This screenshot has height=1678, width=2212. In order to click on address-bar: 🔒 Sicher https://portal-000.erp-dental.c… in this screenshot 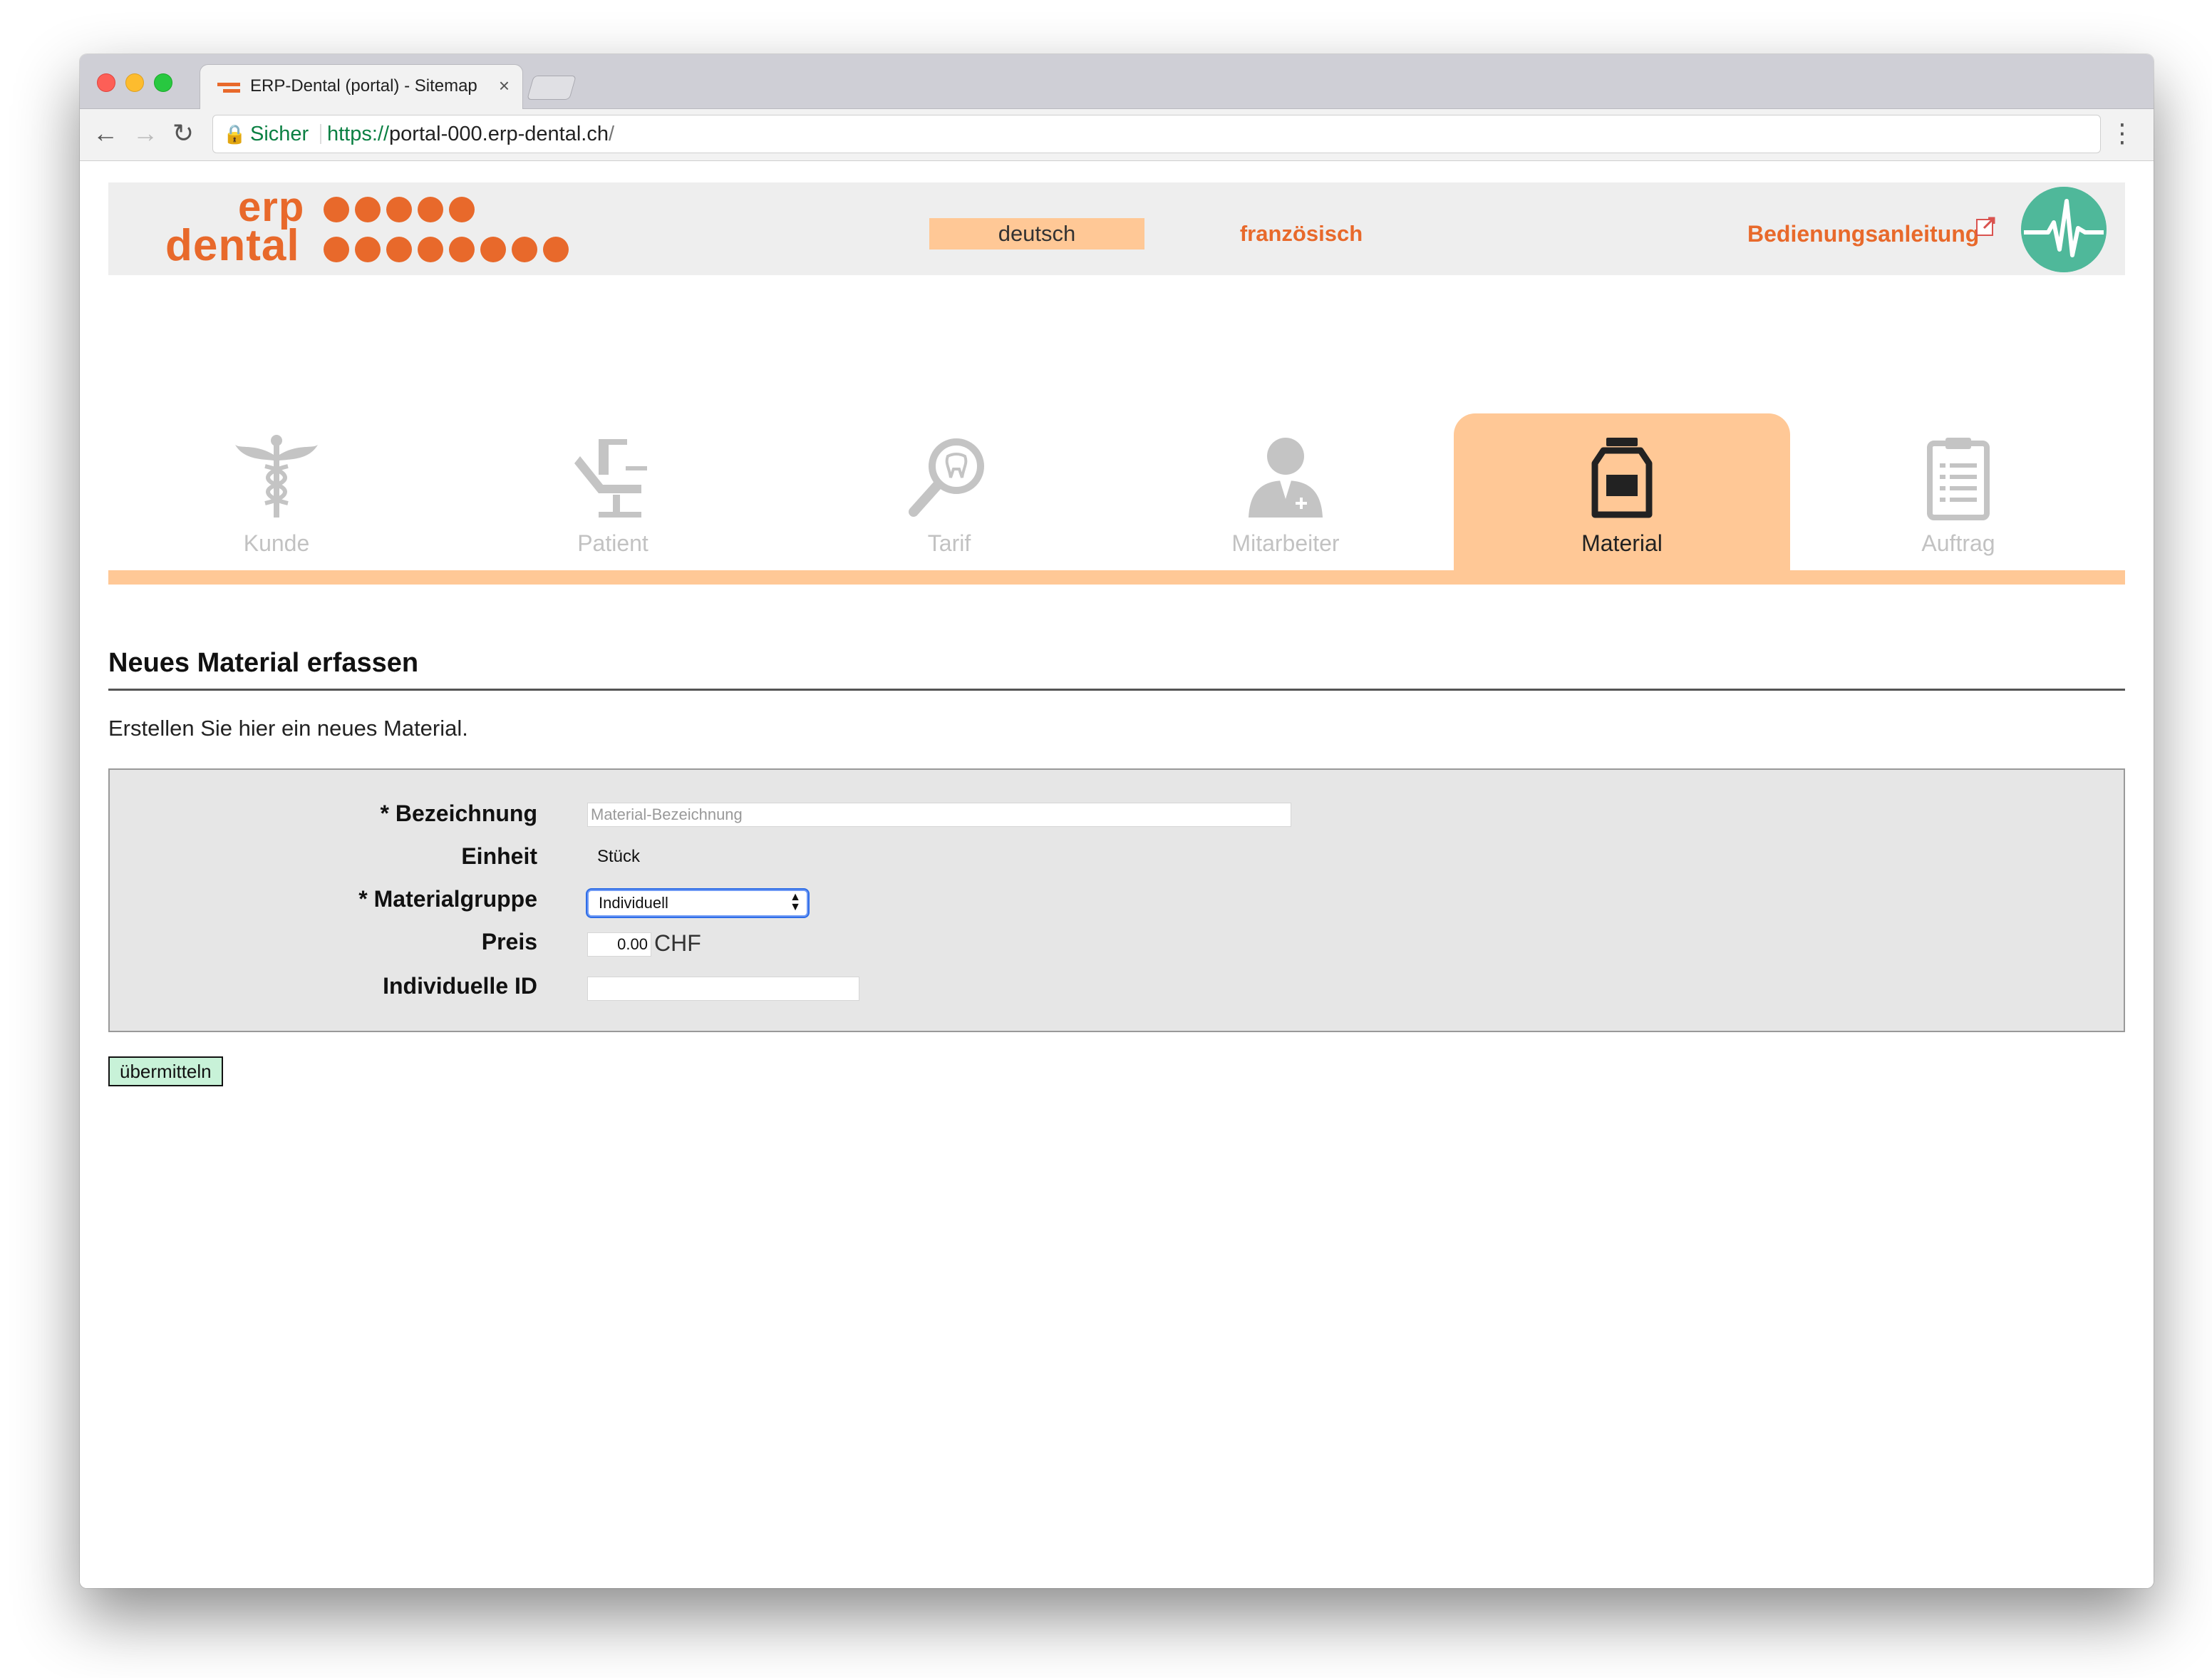, I will do `click(1156, 134)`.